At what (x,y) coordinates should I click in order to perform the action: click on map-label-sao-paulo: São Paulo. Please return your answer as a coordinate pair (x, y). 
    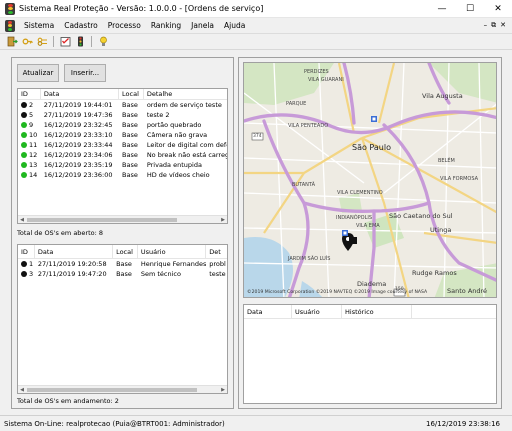
    Looking at the image, I should click on (371, 147).